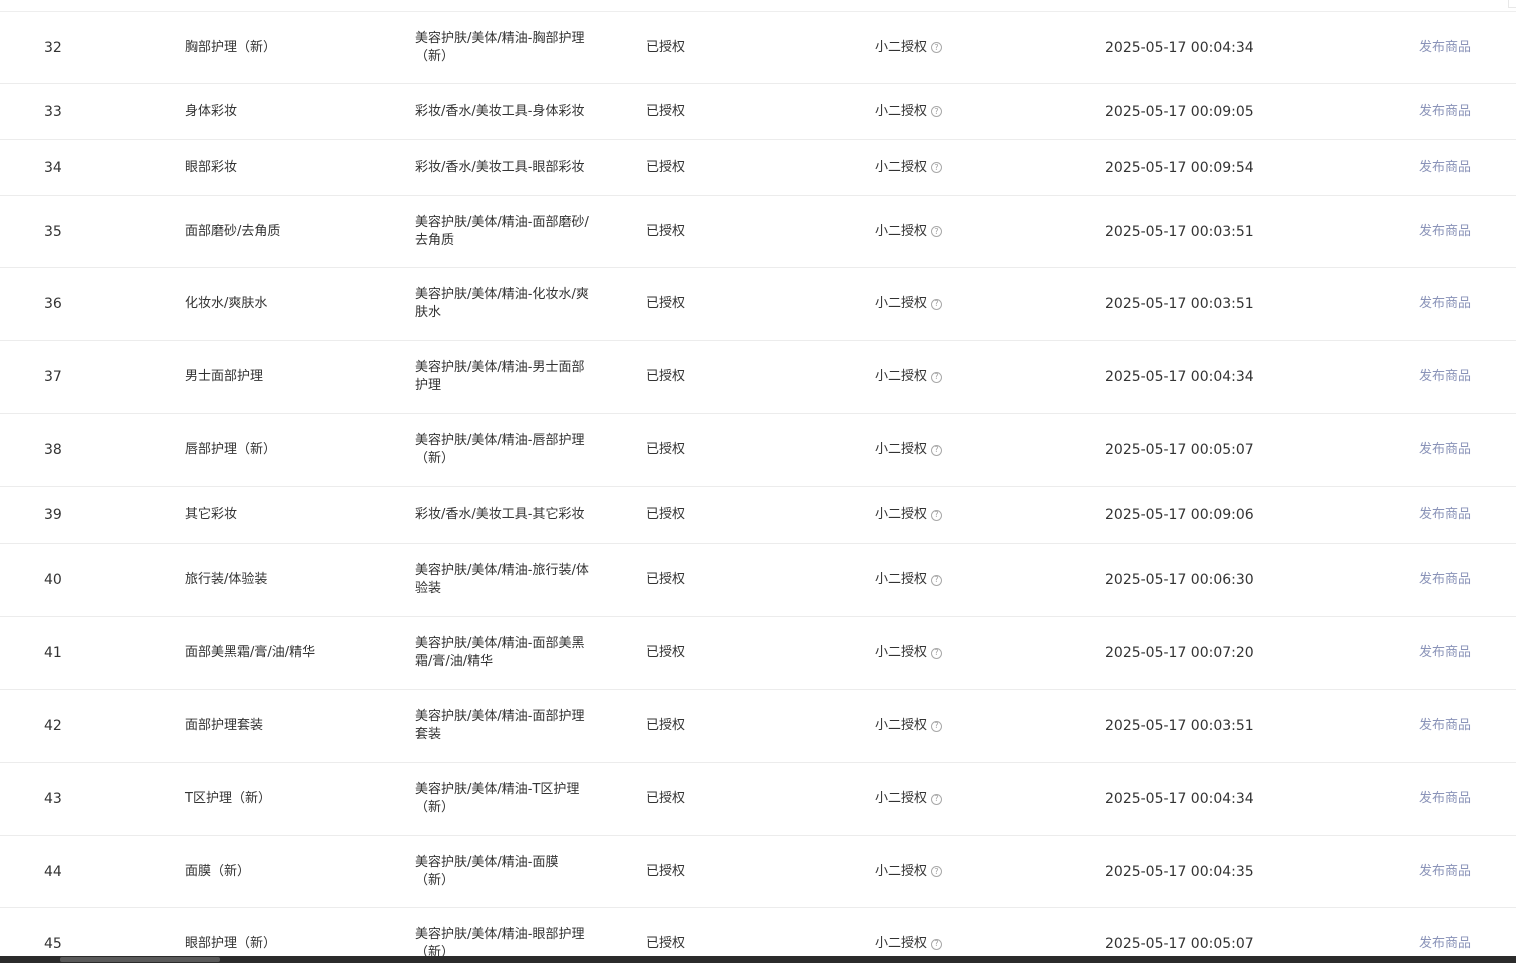  Describe the element at coordinates (231, 449) in the screenshot. I see `category-name: 唇部护理（新）` at that location.